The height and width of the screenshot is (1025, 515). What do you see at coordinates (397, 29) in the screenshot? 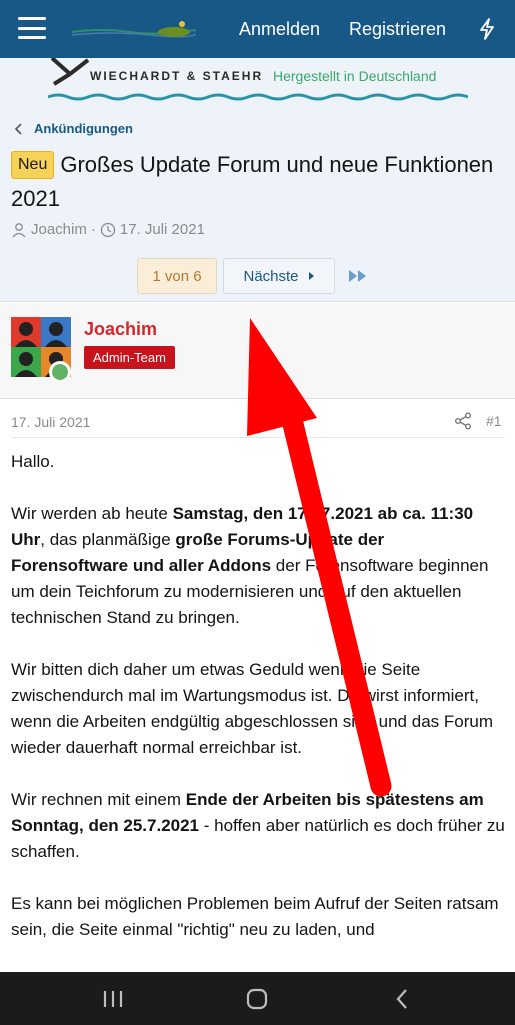
I see `register-link: Registrieren` at bounding box center [397, 29].